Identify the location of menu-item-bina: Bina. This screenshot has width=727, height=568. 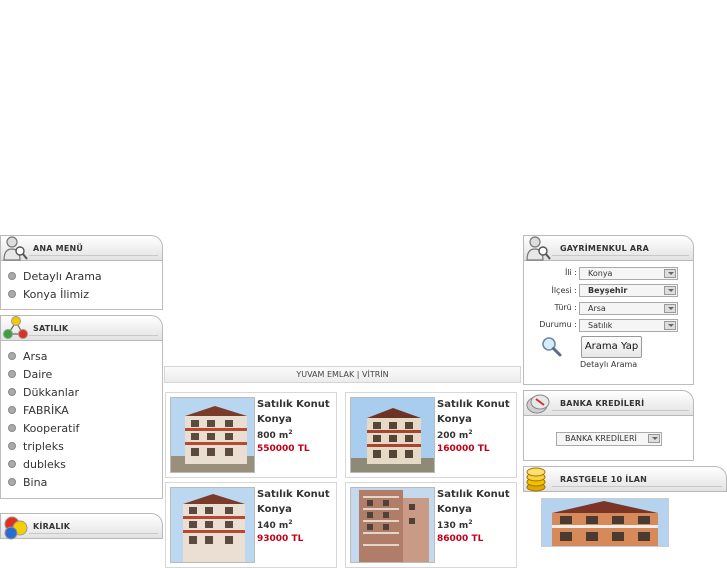
(27, 482).